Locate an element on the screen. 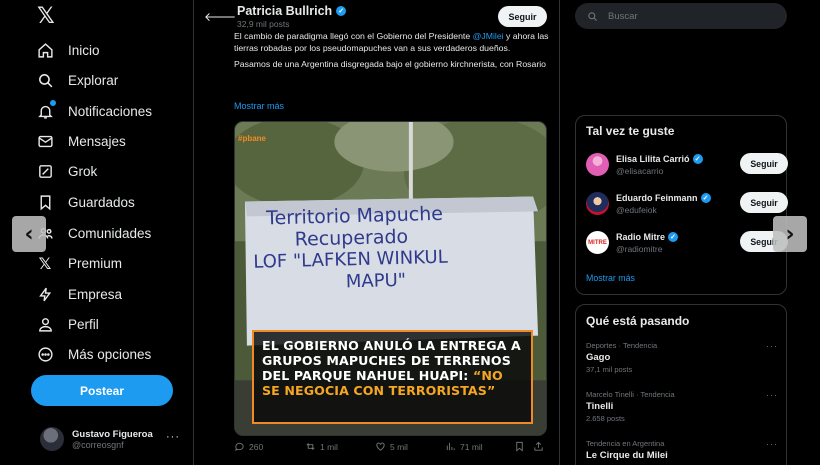 Image resolution: width=820 pixels, height=465 pixels. trend-category: Deportes · Tendencia is located at coordinates (622, 345).